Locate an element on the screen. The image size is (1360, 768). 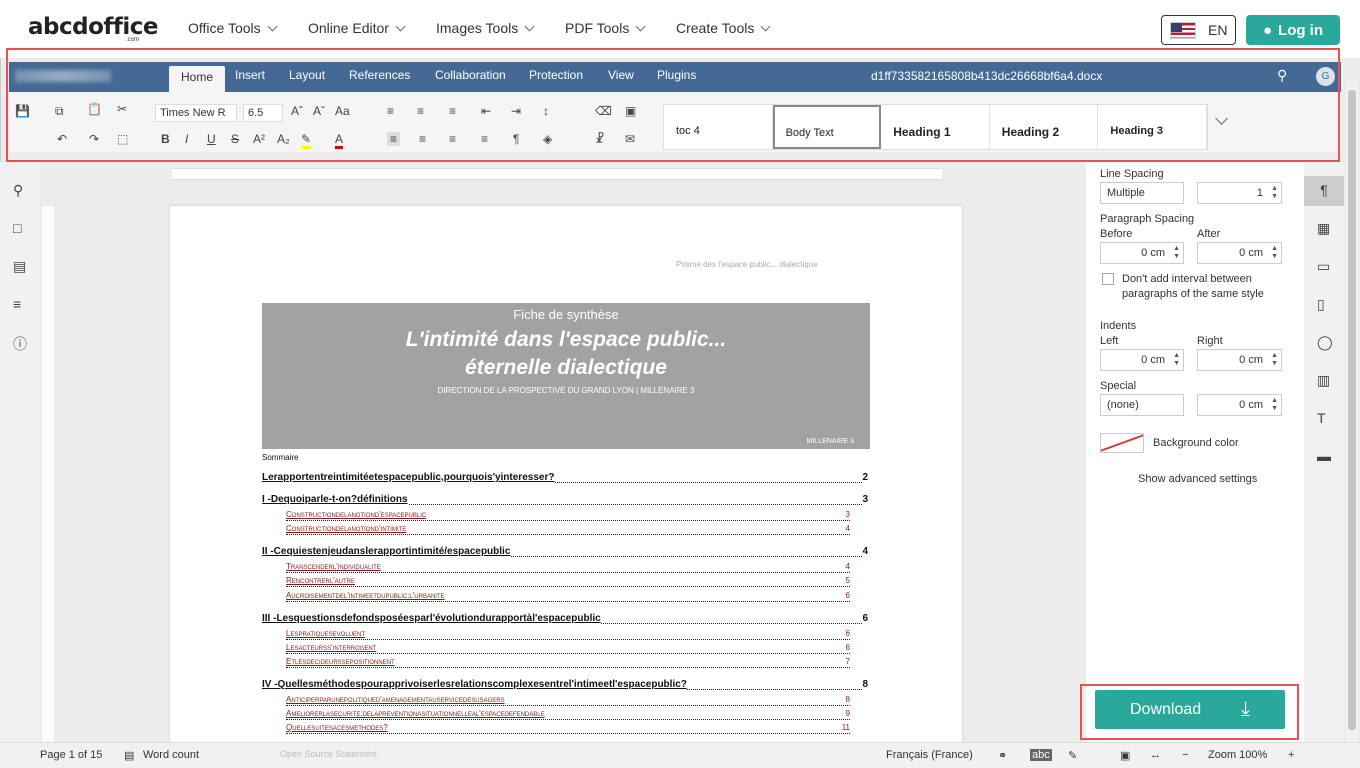
fit-page-icon: ▣ is located at coordinates (1125, 755).